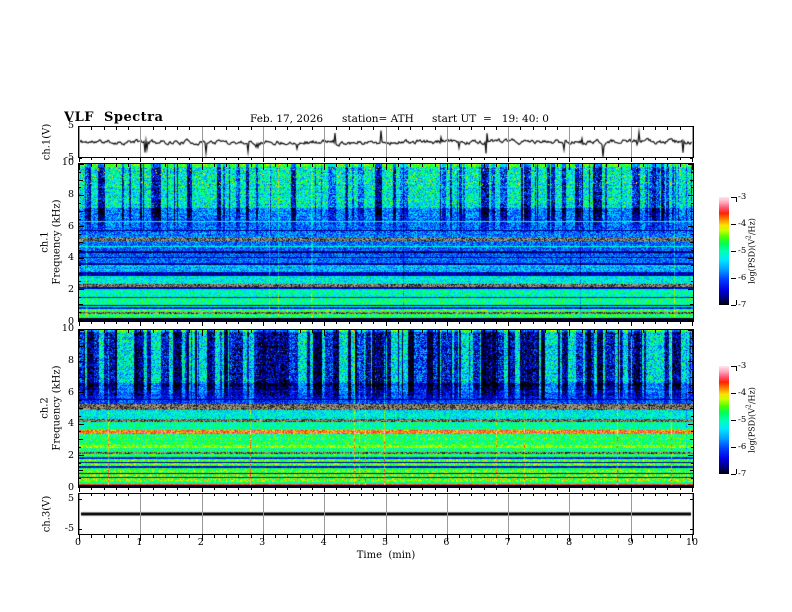  I want to click on colorbar-tick-label: -3, so click(742, 366).